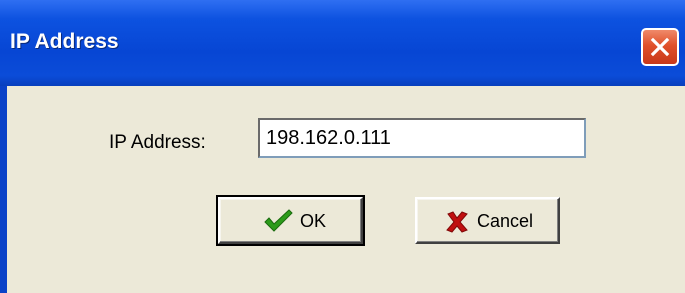 Image resolution: width=685 pixels, height=293 pixels. Describe the element at coordinates (422, 138) in the screenshot. I see `ip-address-input: 198.162.0.111` at that location.